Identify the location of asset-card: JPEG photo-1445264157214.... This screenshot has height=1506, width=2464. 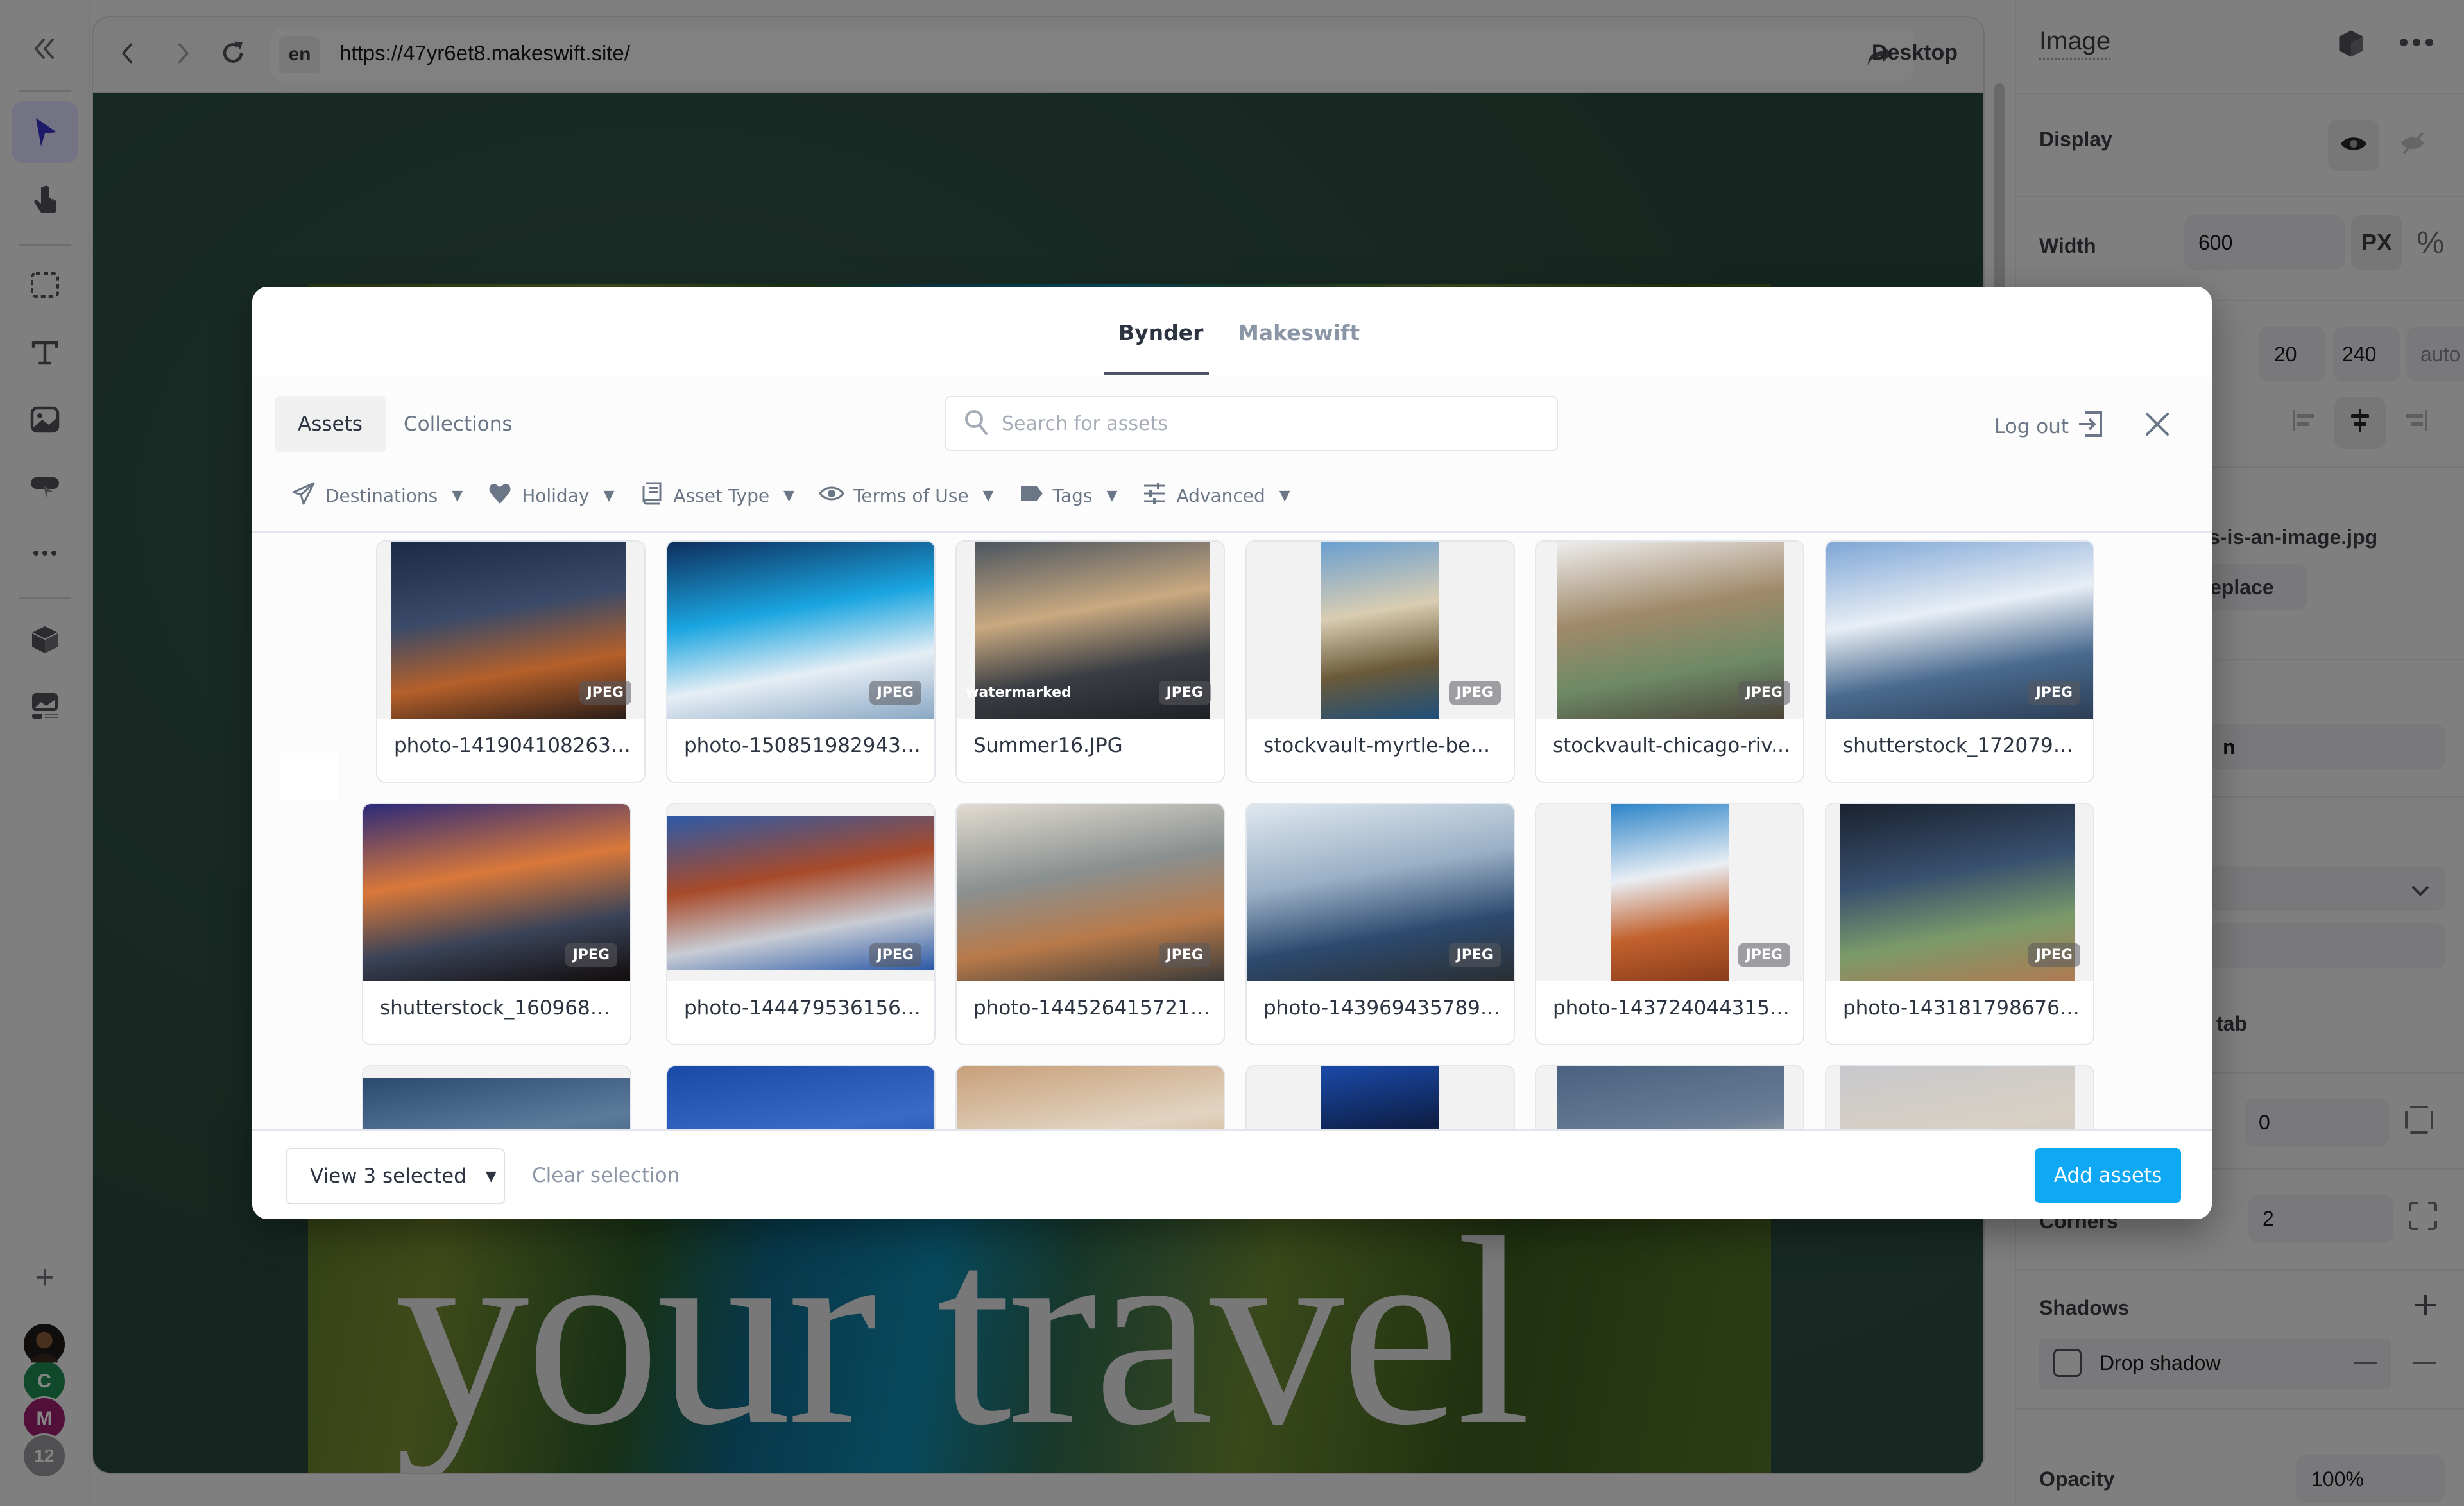
(1090, 924).